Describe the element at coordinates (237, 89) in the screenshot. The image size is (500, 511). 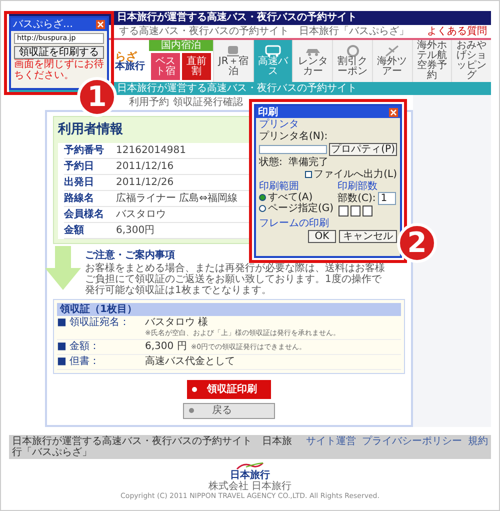
I see `banner-text: 日本旅行が運営する高速バス・夜行バスの予約サイト` at that location.